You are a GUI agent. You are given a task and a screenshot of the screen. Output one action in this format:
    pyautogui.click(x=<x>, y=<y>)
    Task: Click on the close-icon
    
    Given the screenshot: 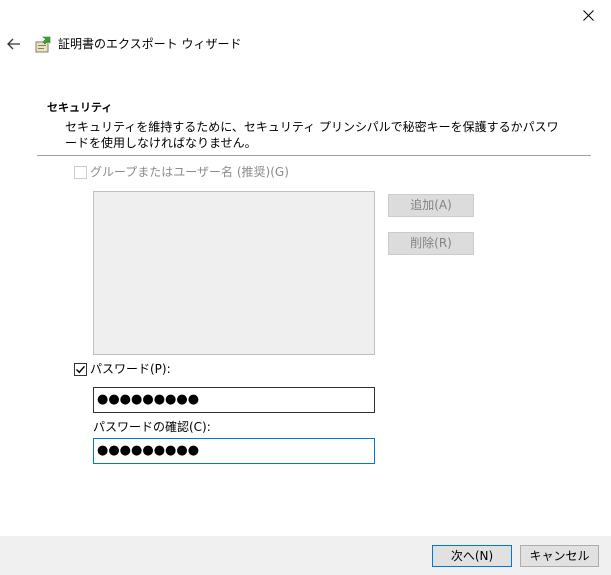 What is the action you would take?
    pyautogui.click(x=588, y=15)
    